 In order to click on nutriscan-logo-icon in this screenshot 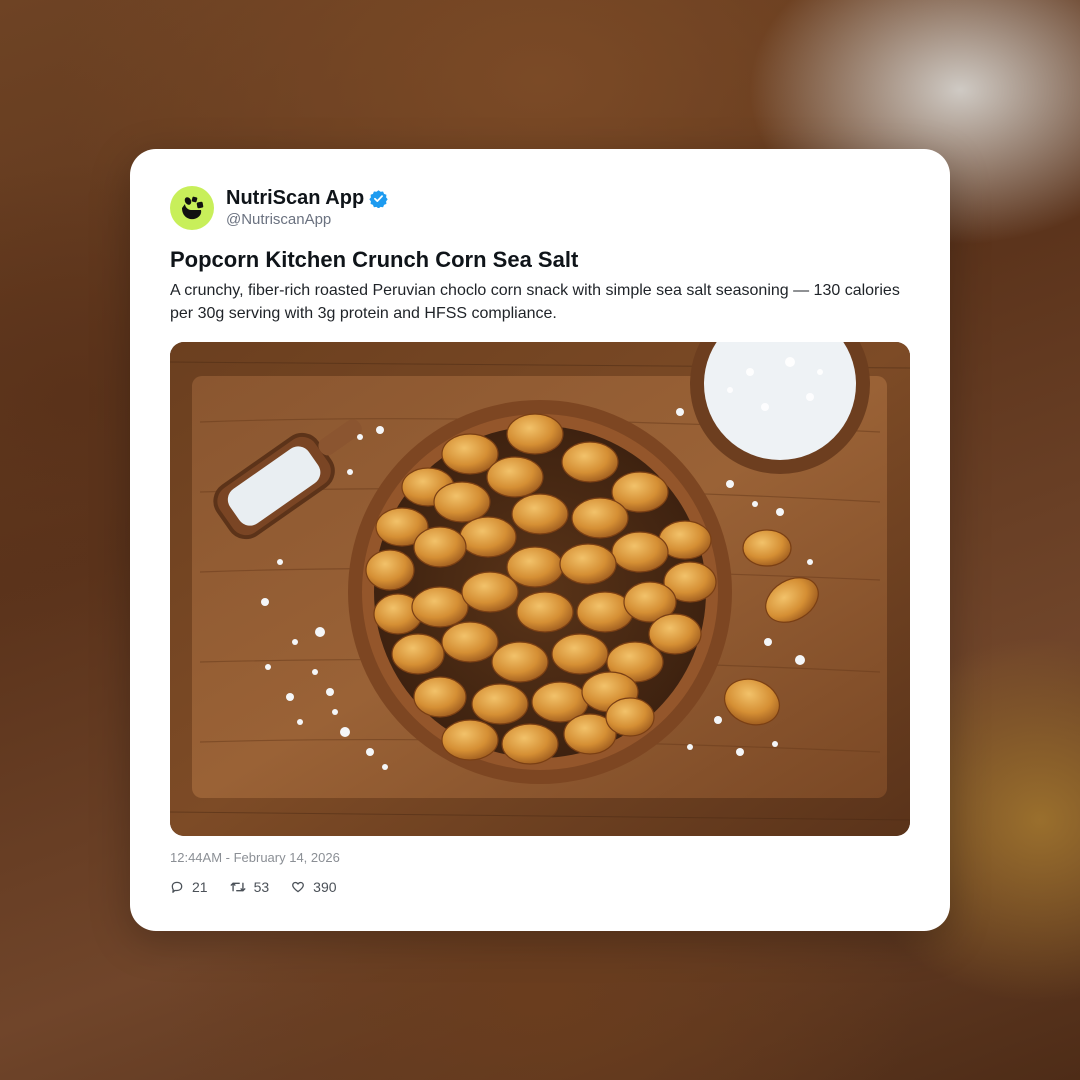, I will do `click(193, 208)`.